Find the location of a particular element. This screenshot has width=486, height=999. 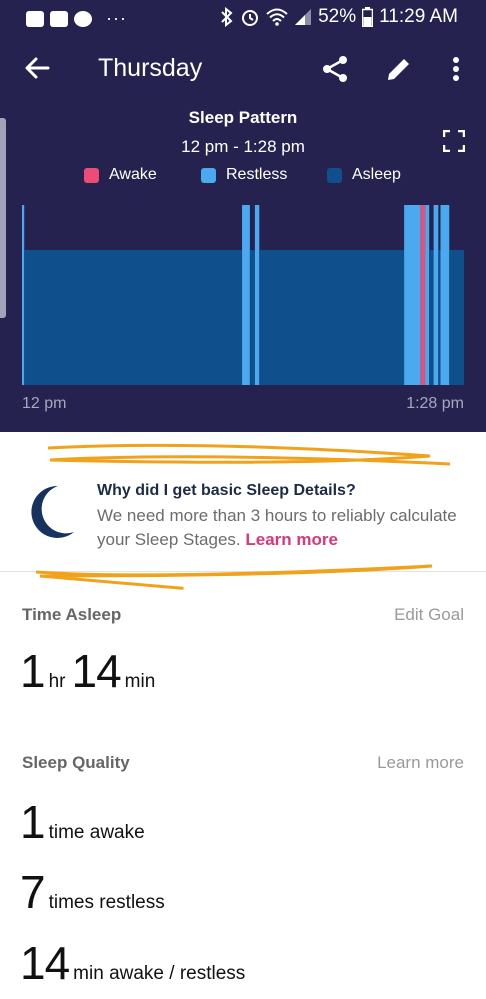

minutes-unit: min is located at coordinates (140, 681).